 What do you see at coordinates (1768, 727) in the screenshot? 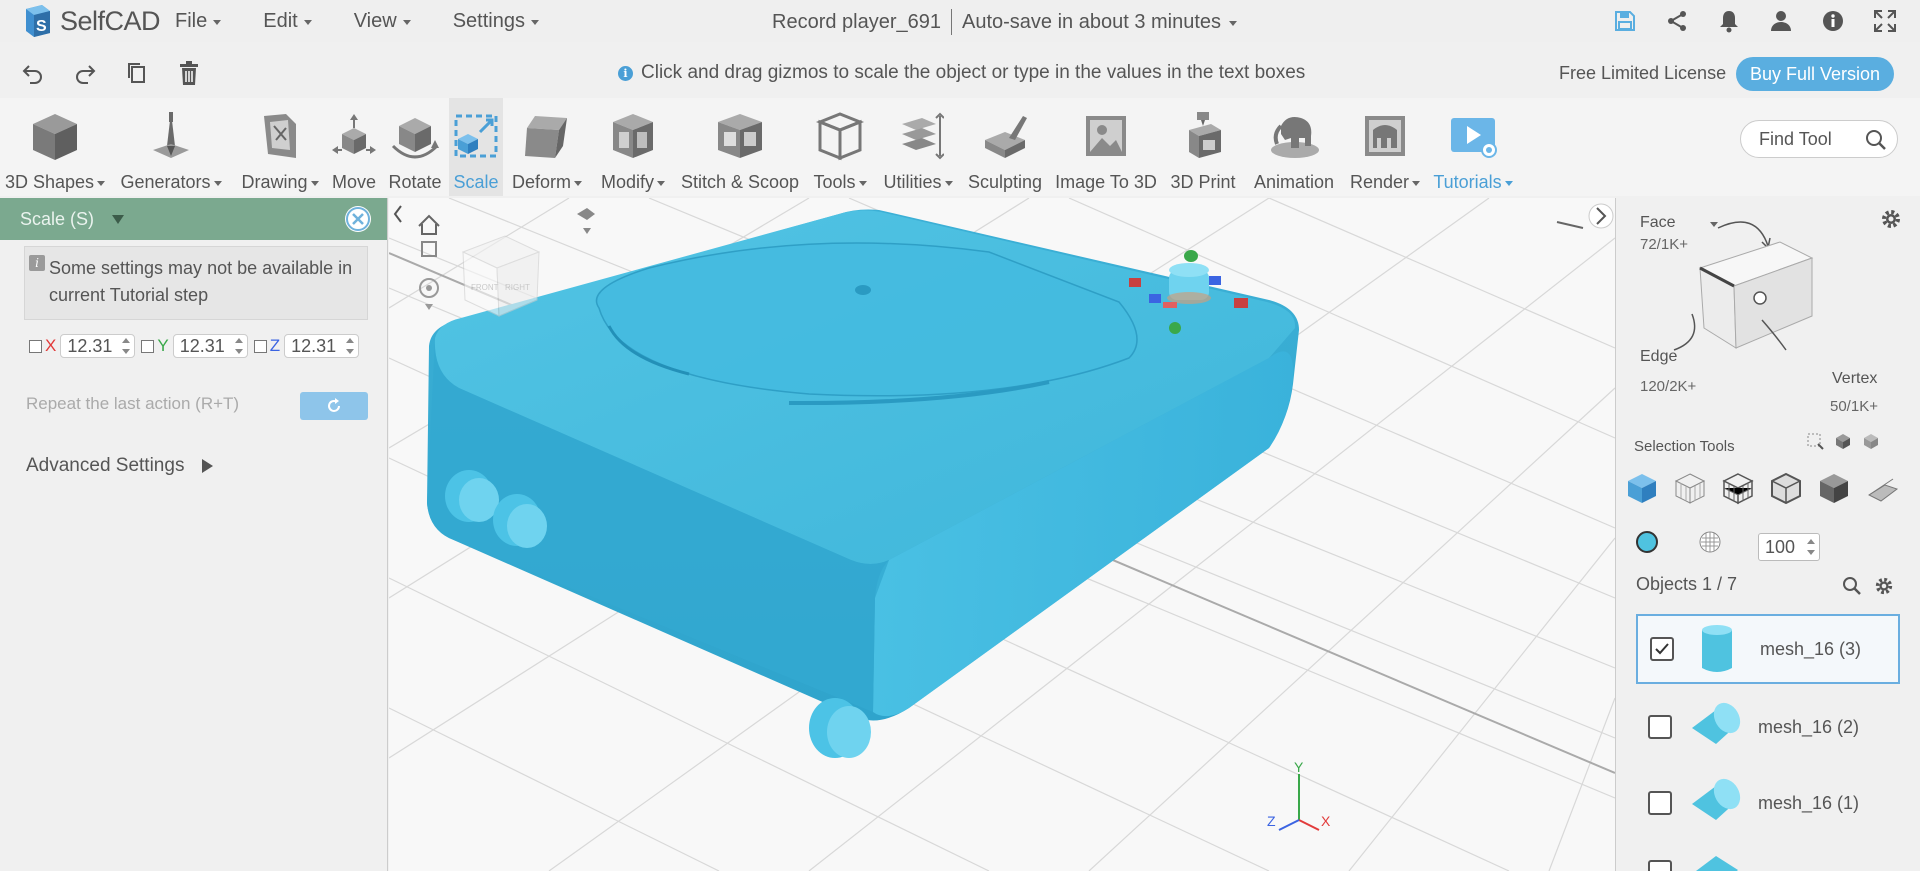
I see `object-list-item: mesh_16 (2)` at bounding box center [1768, 727].